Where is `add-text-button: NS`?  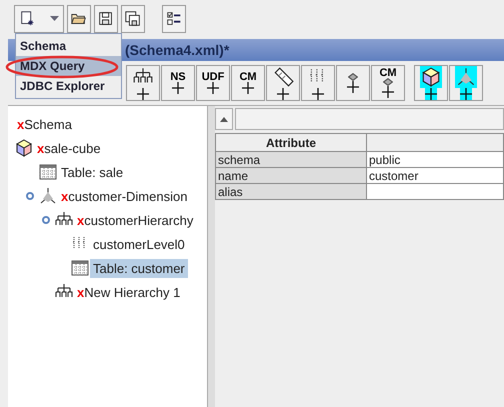
add-text-button: NS is located at coordinates (178, 83).